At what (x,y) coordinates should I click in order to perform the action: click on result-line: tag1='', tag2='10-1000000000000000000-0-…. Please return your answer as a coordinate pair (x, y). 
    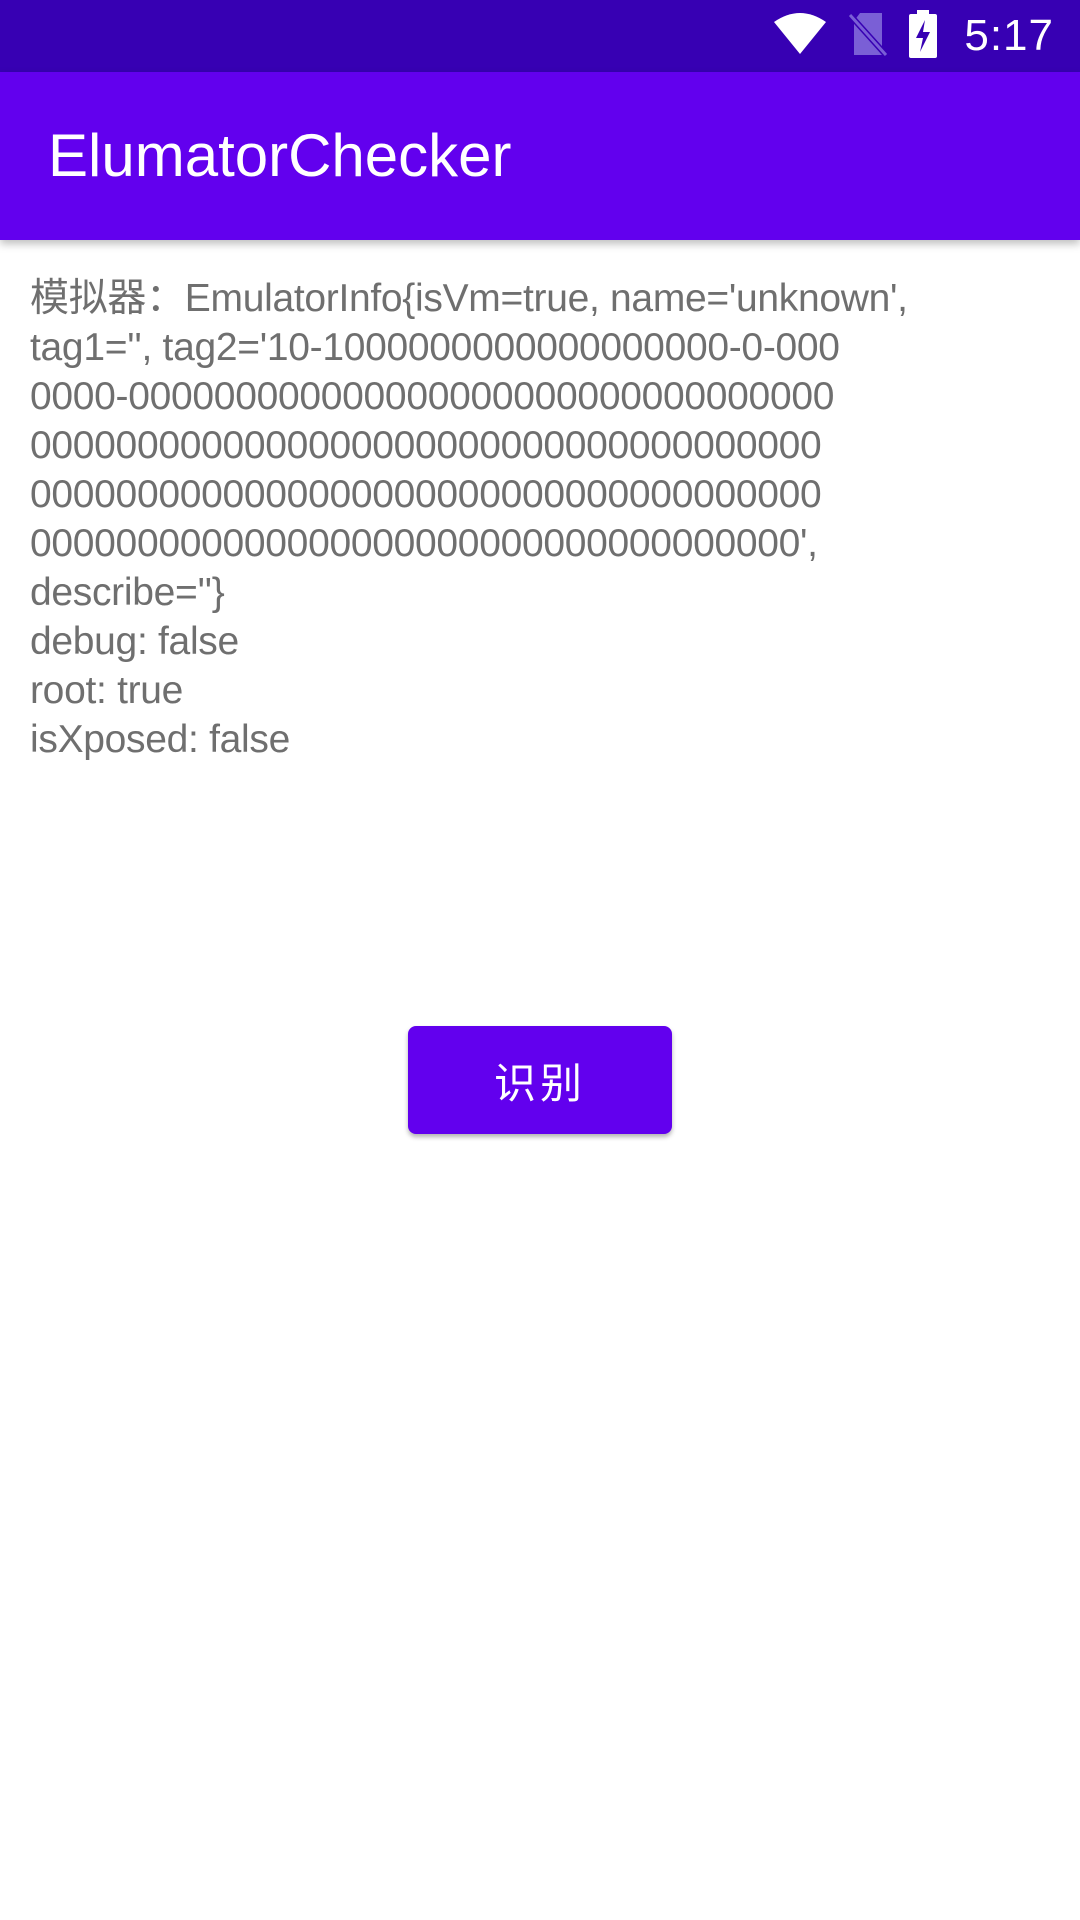
    Looking at the image, I should click on (435, 347).